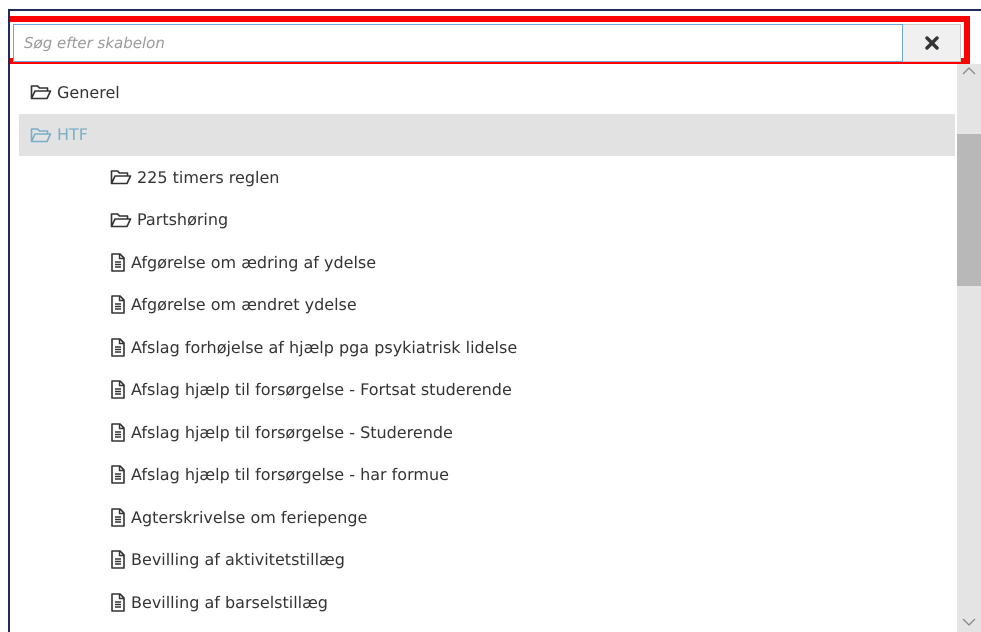 This screenshot has width=981, height=632. I want to click on tree-item: Afgørelse om ædring af ydelse, so click(487, 262).